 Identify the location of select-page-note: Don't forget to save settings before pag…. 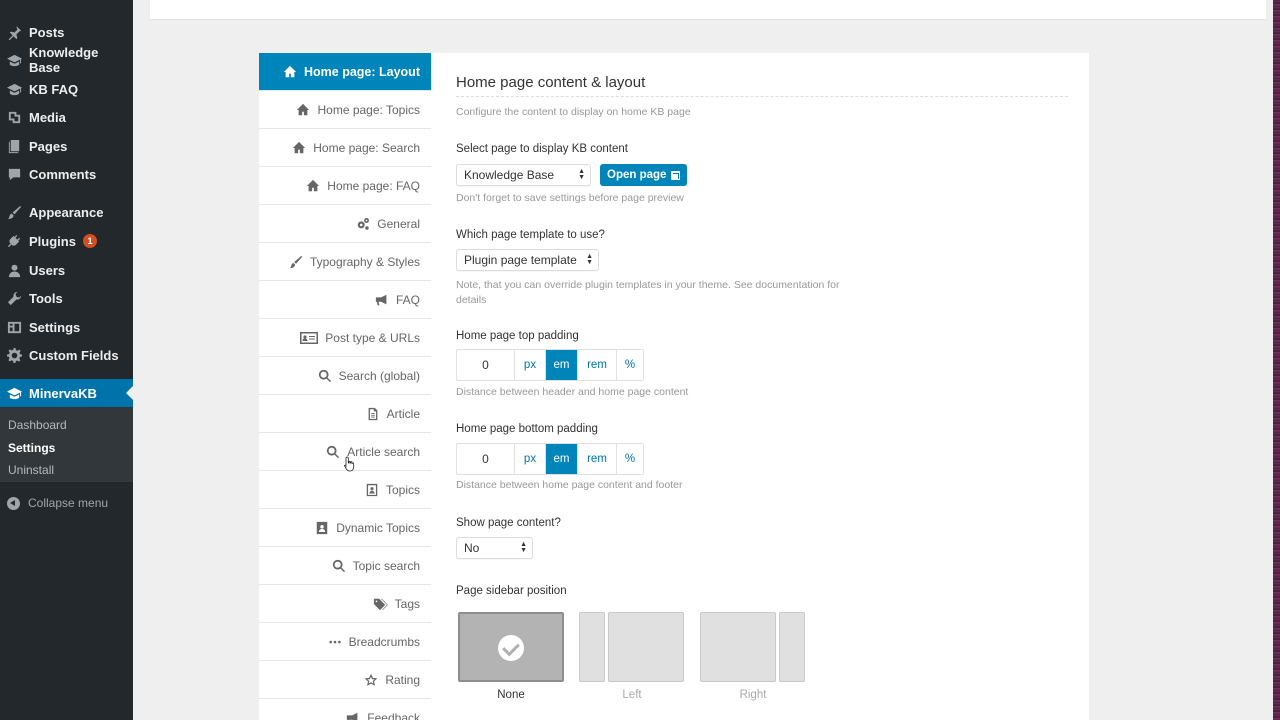
(570, 198).